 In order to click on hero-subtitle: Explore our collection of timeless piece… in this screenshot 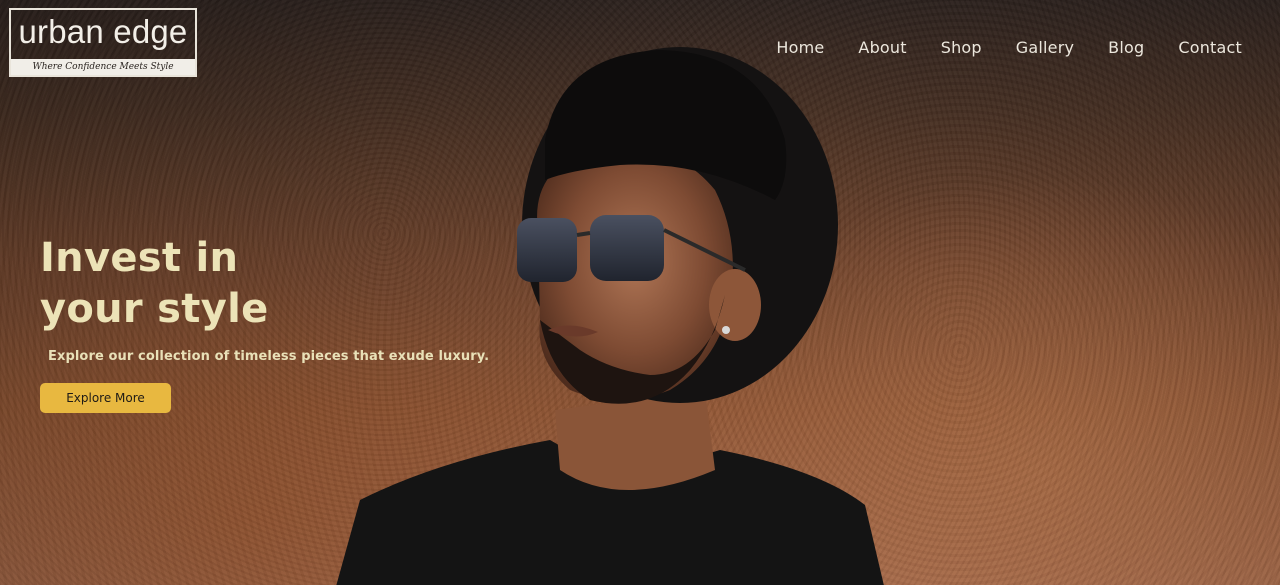, I will do `click(269, 356)`.